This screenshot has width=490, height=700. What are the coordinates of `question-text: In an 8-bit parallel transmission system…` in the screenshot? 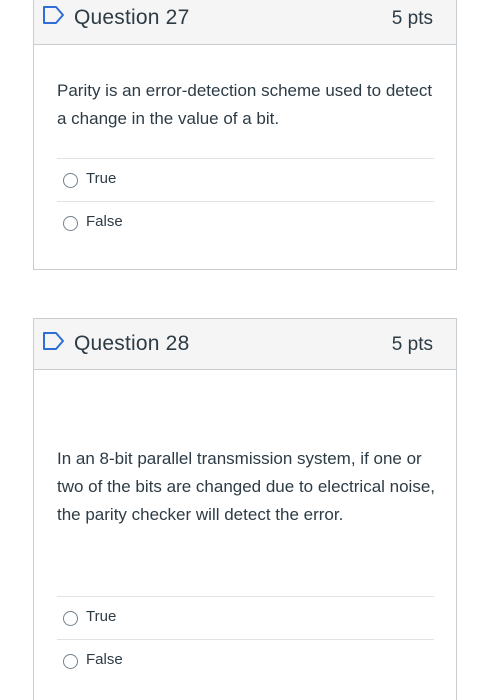 It's located at (246, 486).